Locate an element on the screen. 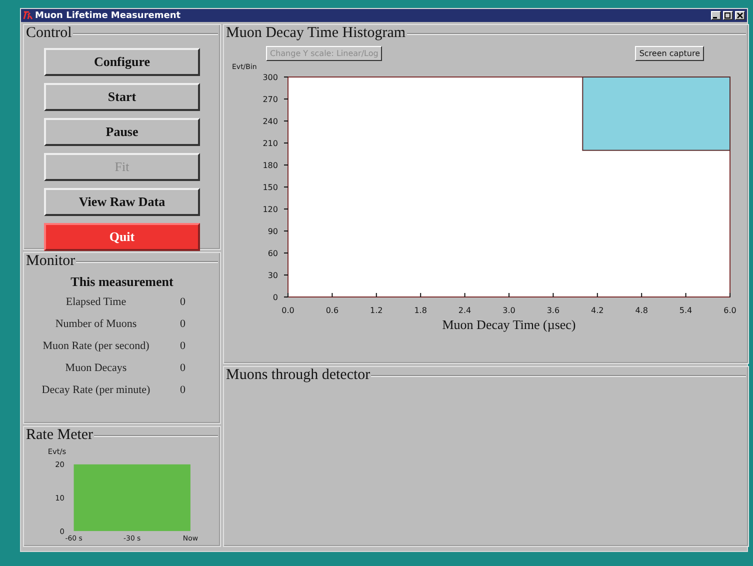  x-tick-label: 1.8 is located at coordinates (420, 310).